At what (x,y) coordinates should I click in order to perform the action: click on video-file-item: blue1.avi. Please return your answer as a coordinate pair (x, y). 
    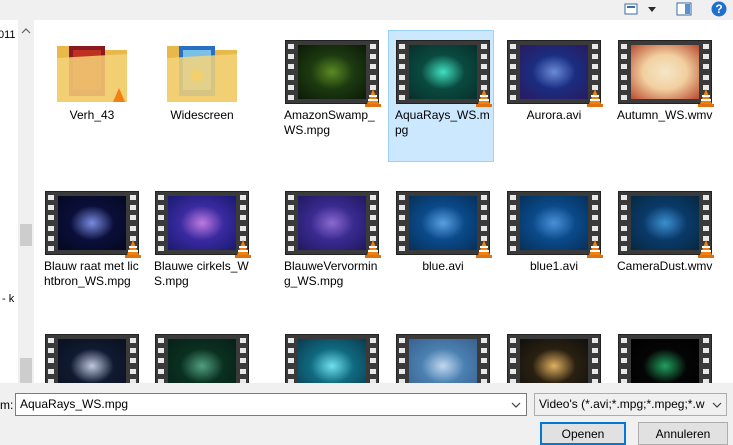
    Looking at the image, I should click on (554, 228).